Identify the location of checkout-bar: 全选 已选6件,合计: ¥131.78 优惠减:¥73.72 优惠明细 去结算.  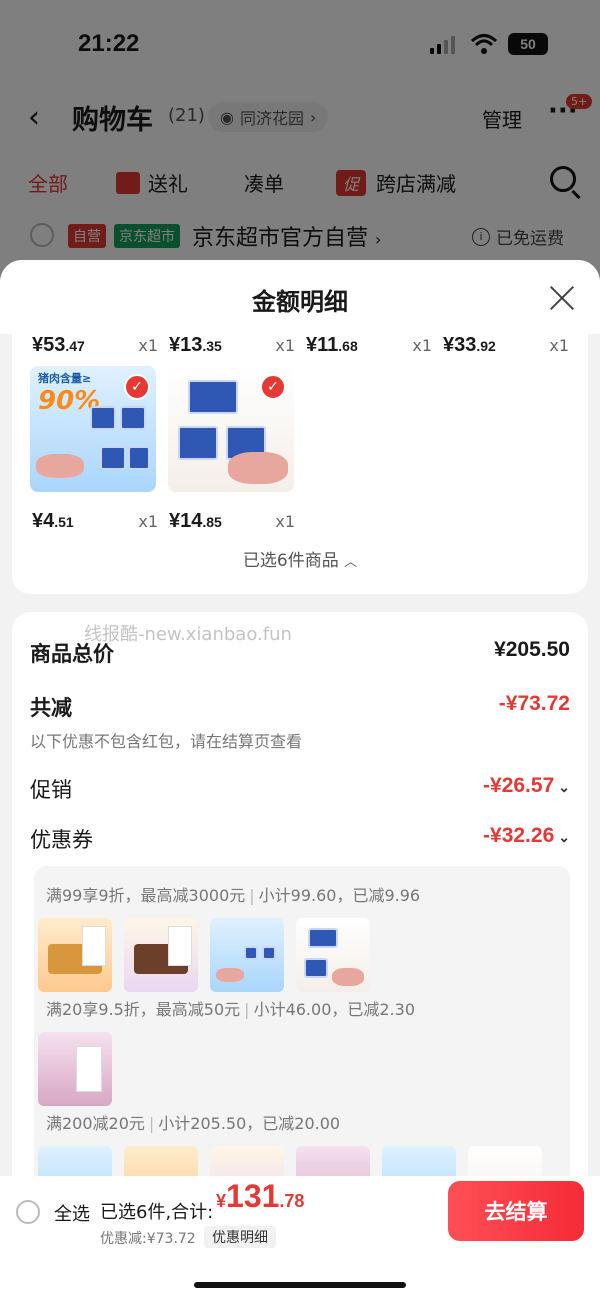
(300, 1238).